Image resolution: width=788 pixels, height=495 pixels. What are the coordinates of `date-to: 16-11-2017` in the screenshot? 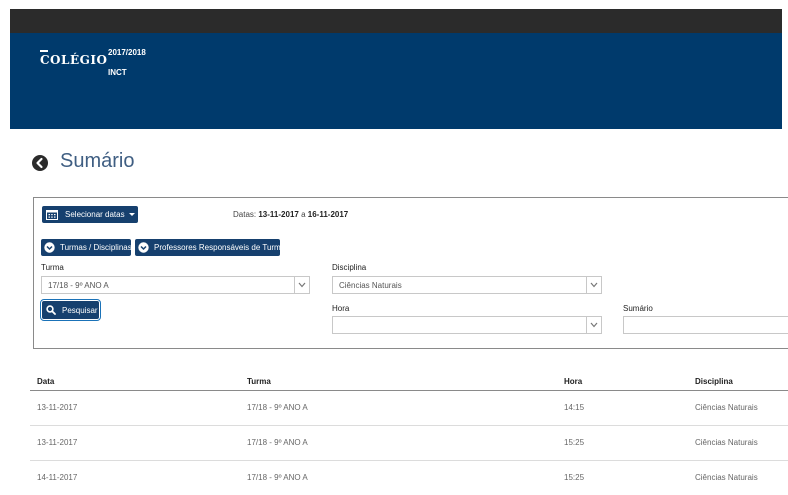 It's located at (328, 214).